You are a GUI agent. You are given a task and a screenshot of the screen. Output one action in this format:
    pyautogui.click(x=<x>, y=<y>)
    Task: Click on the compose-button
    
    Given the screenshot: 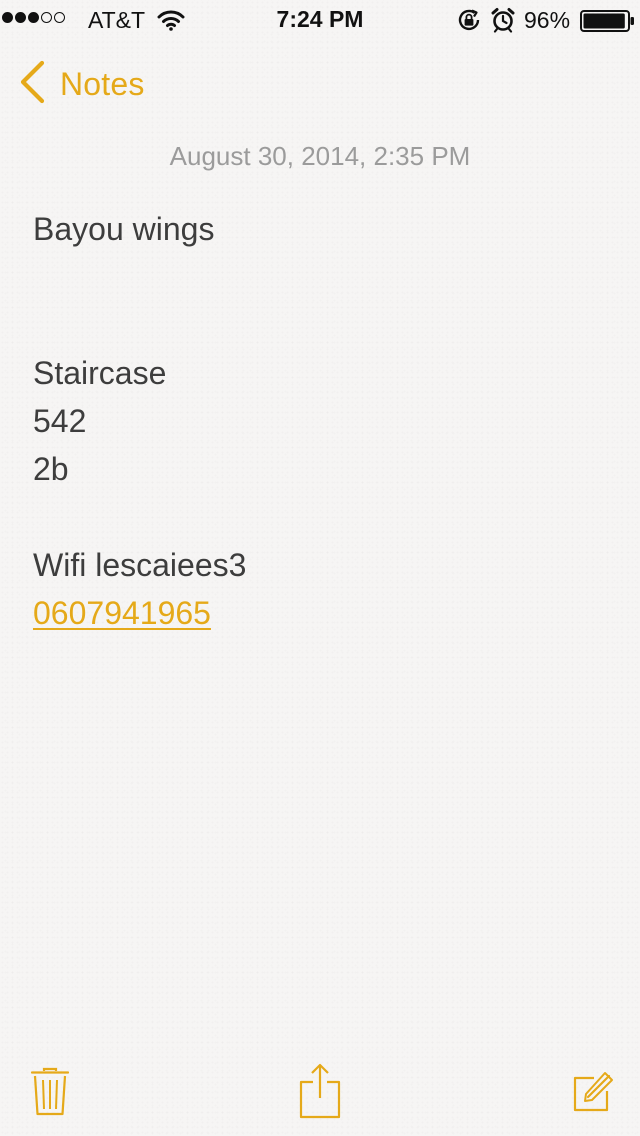 What is the action you would take?
    pyautogui.click(x=593, y=1094)
    